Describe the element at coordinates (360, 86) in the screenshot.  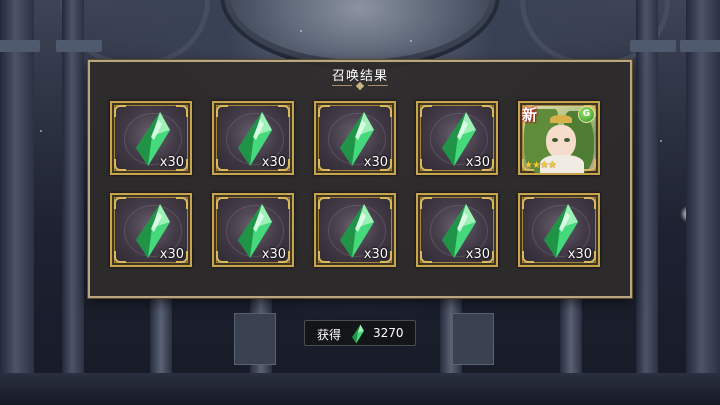
I see `title-ornament` at that location.